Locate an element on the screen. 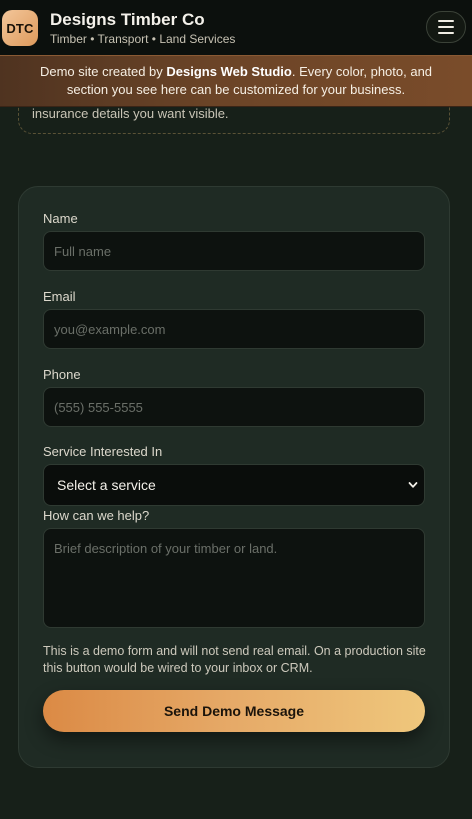 The height and width of the screenshot is (819, 472). phone-input is located at coordinates (234, 407).